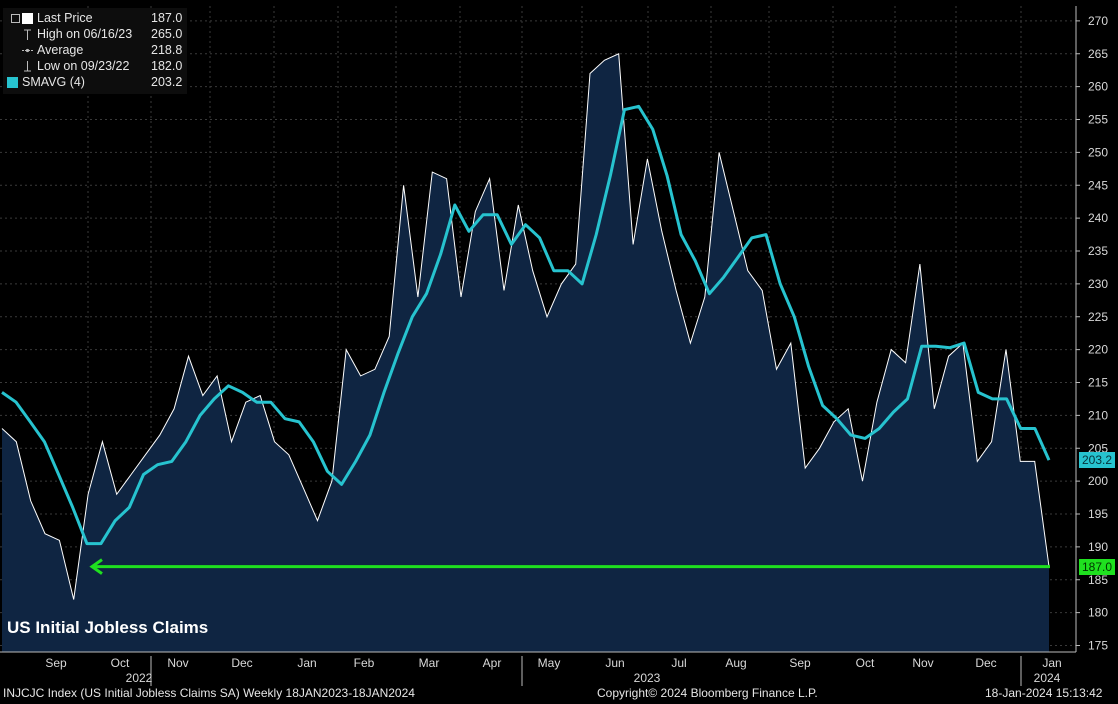 The image size is (1118, 704). What do you see at coordinates (1098, 87) in the screenshot?
I see `y-tick-label: 260` at bounding box center [1098, 87].